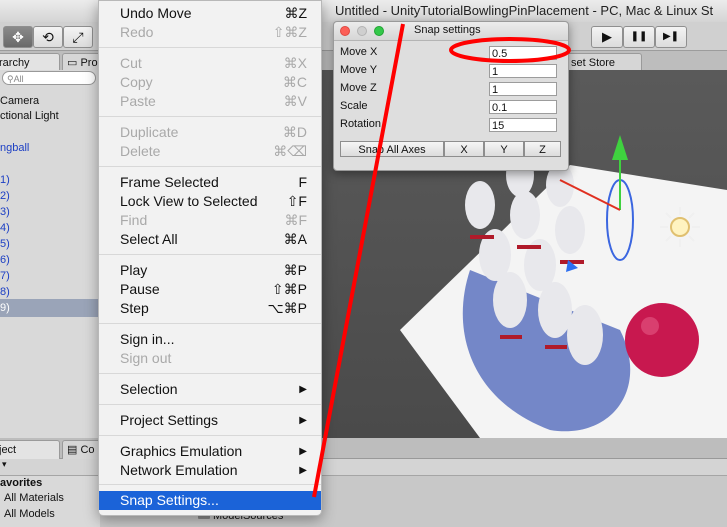 The image size is (727, 527). What do you see at coordinates (50, 148) in the screenshot?
I see `hierarchy-item: ngball` at bounding box center [50, 148].